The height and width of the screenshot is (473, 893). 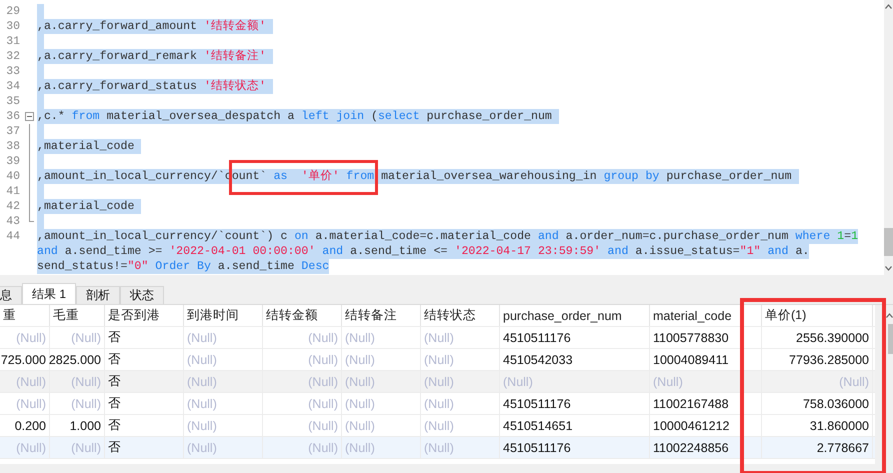 What do you see at coordinates (223, 315) in the screenshot?
I see `column-header: 到港时间` at bounding box center [223, 315].